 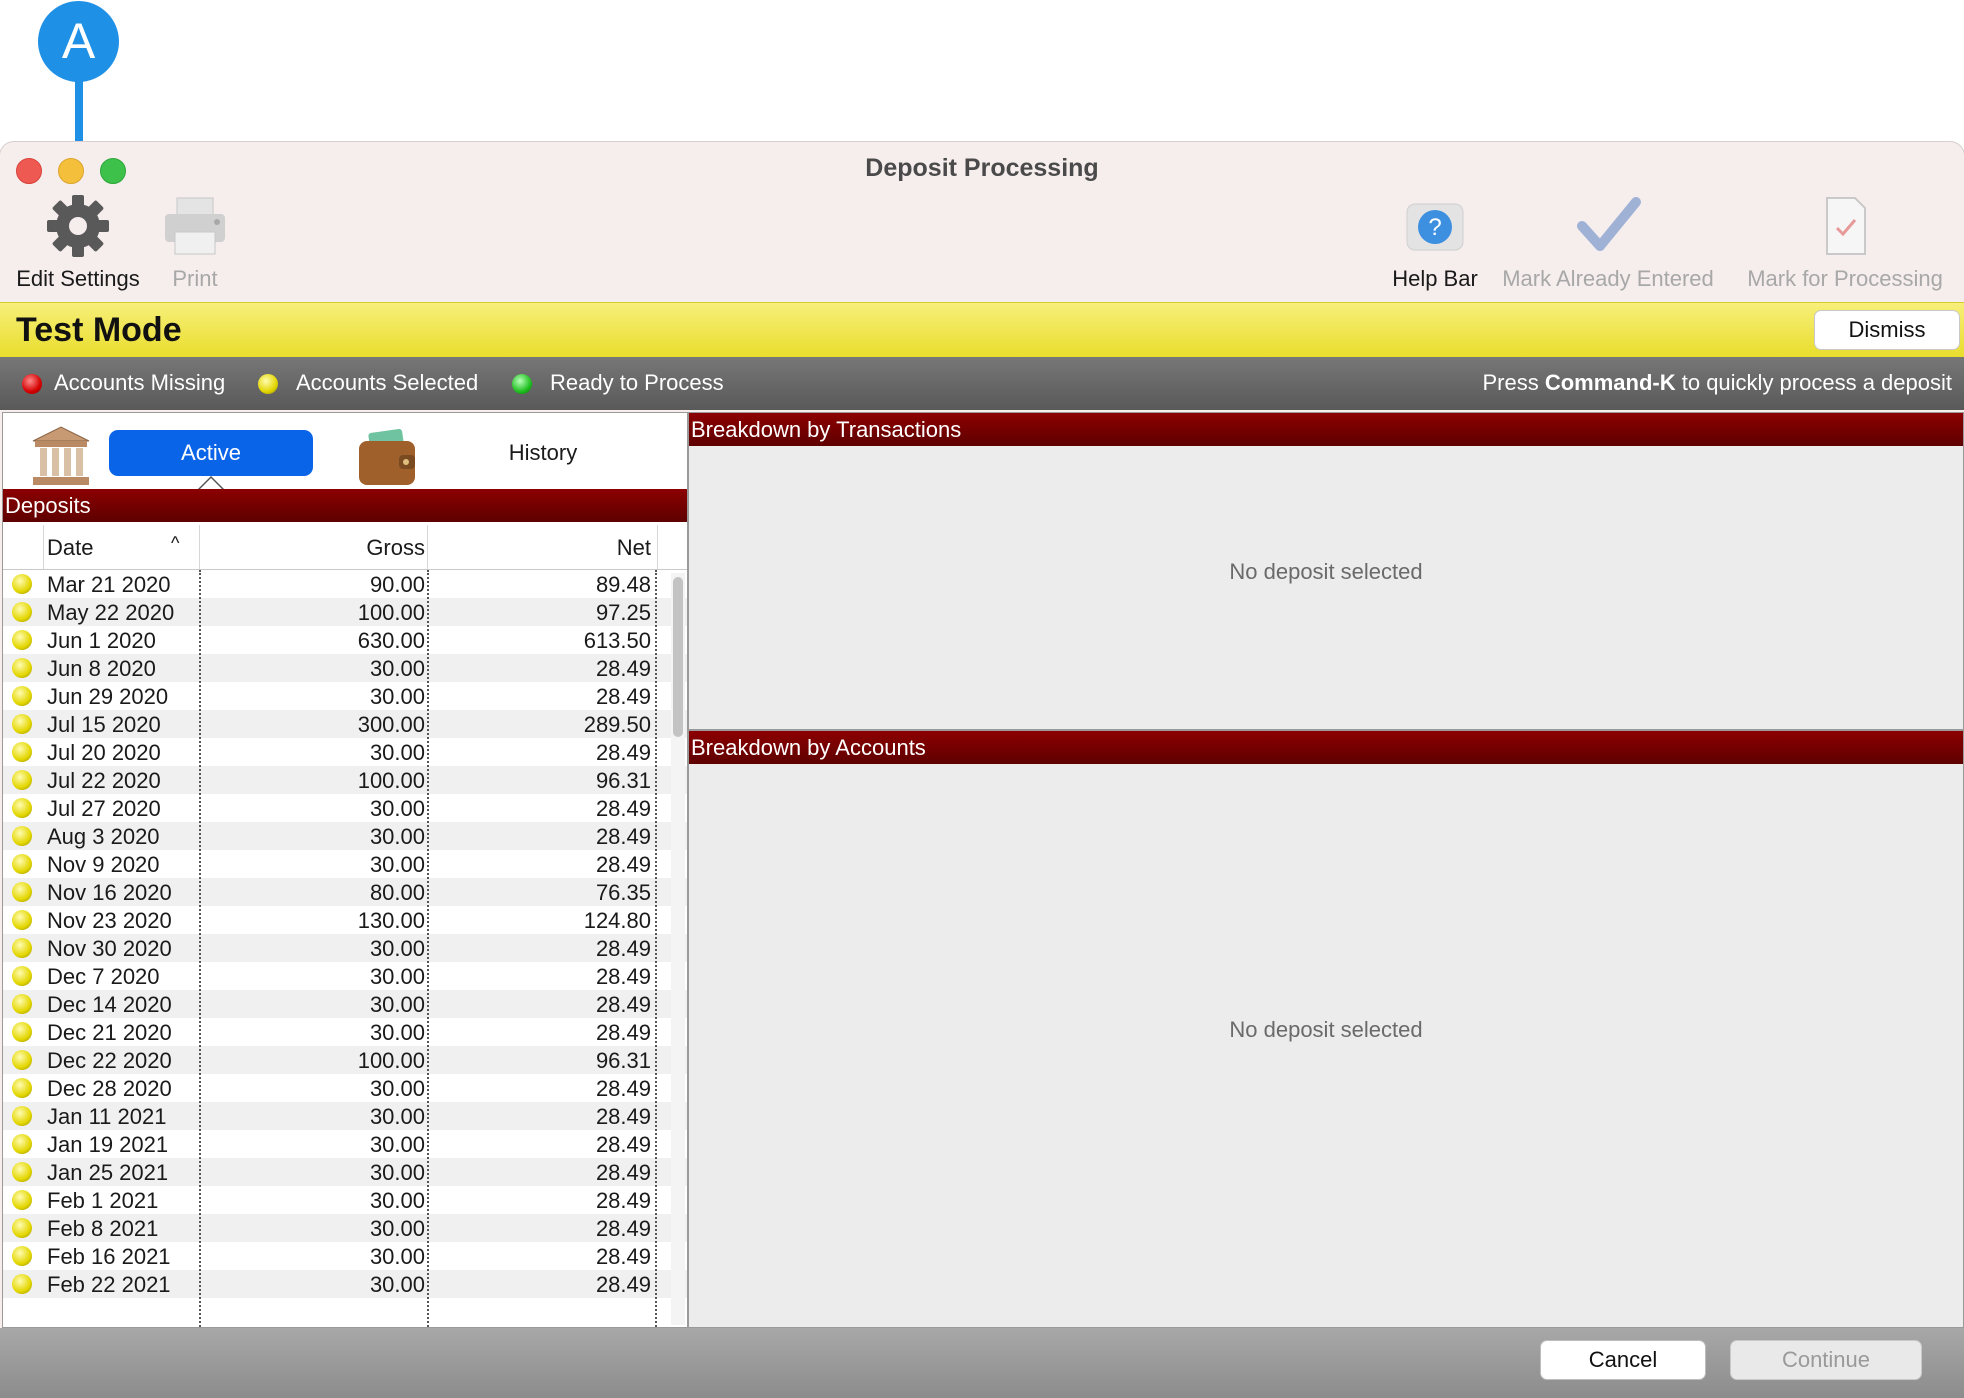 I want to click on column-header-gross: Gross, so click(x=395, y=548).